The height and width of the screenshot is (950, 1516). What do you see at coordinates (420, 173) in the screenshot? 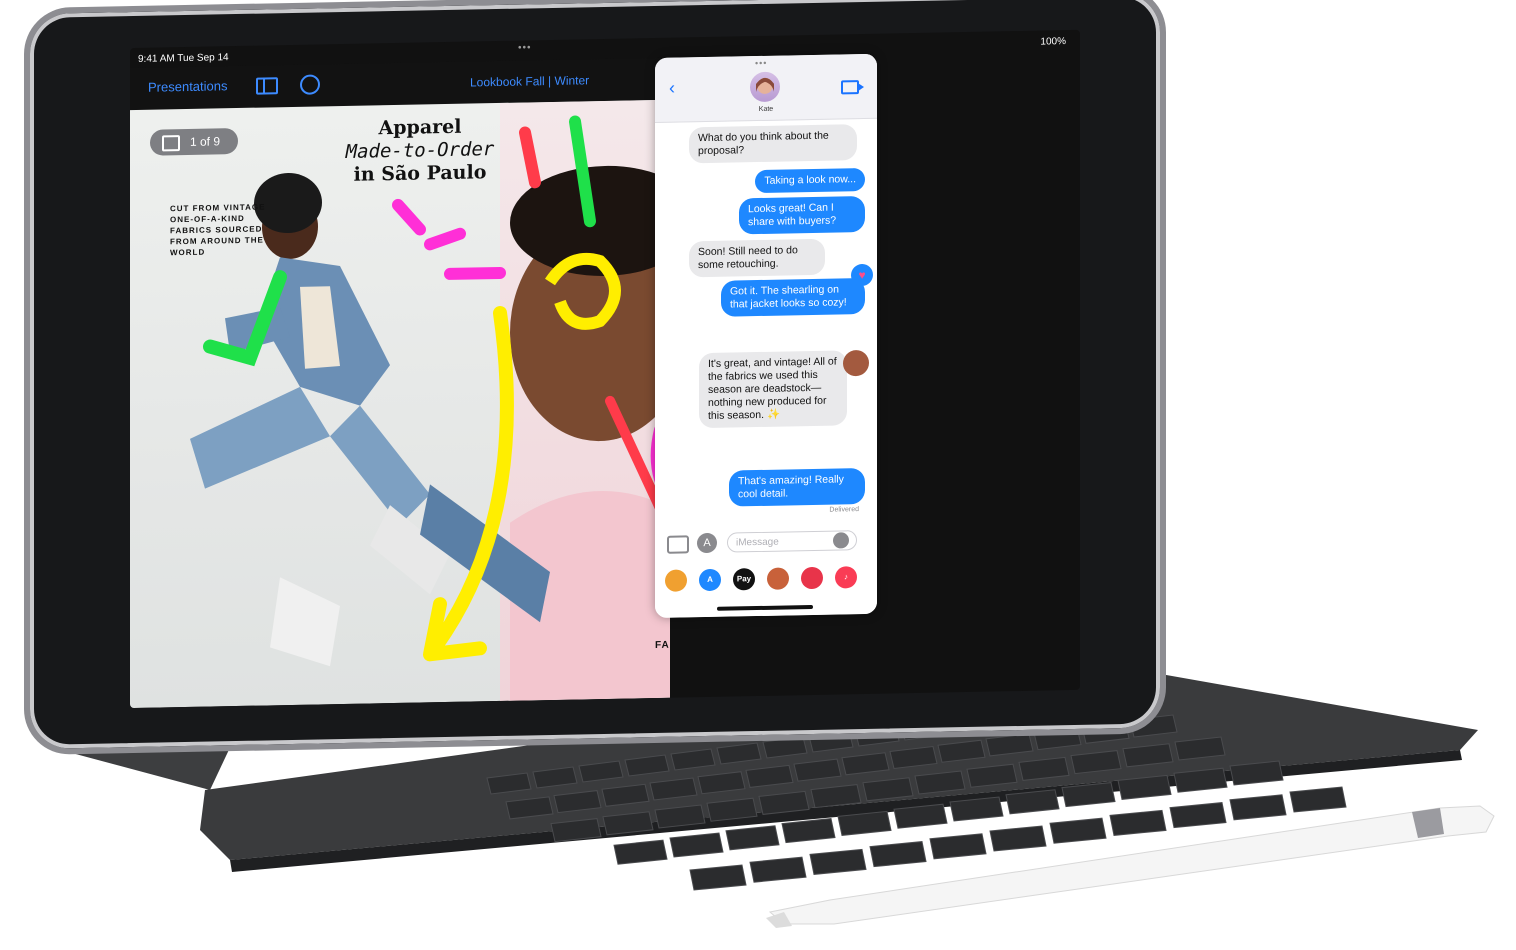
I see `headline-line-3: in São Paulo` at bounding box center [420, 173].